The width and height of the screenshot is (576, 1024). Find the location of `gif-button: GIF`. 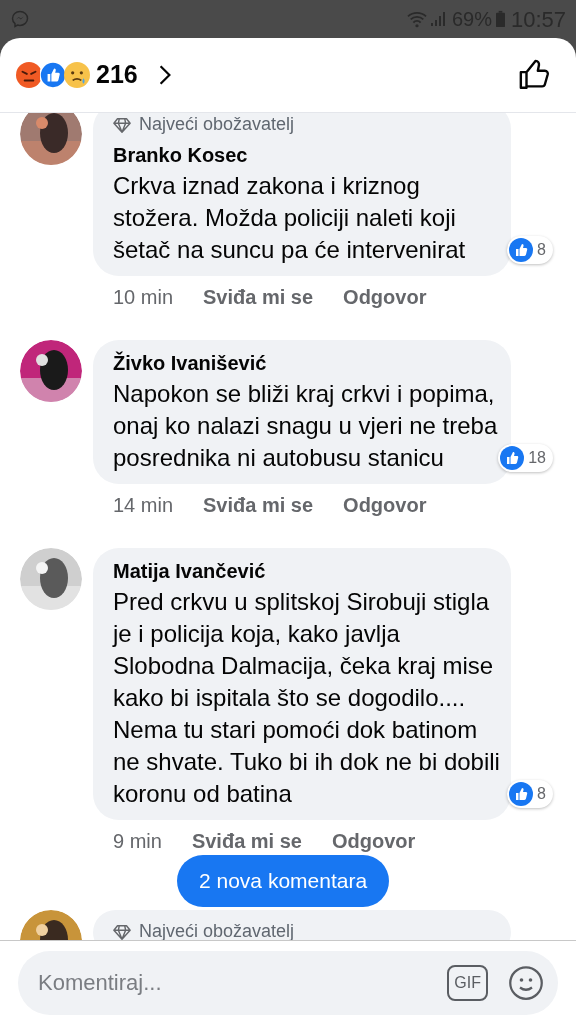

gif-button: GIF is located at coordinates (467, 982).